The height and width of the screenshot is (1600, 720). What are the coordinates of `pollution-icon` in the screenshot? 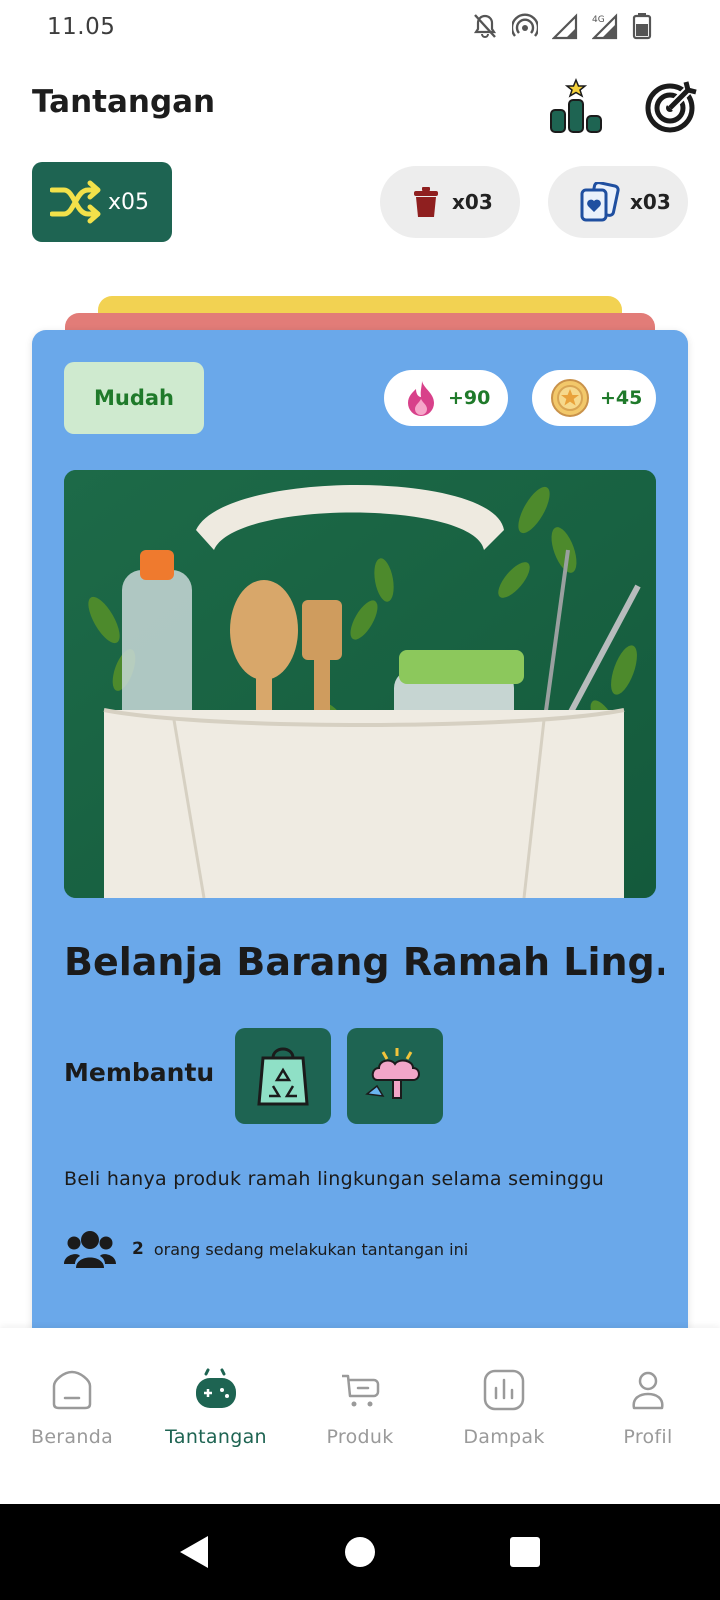 It's located at (392, 1073).